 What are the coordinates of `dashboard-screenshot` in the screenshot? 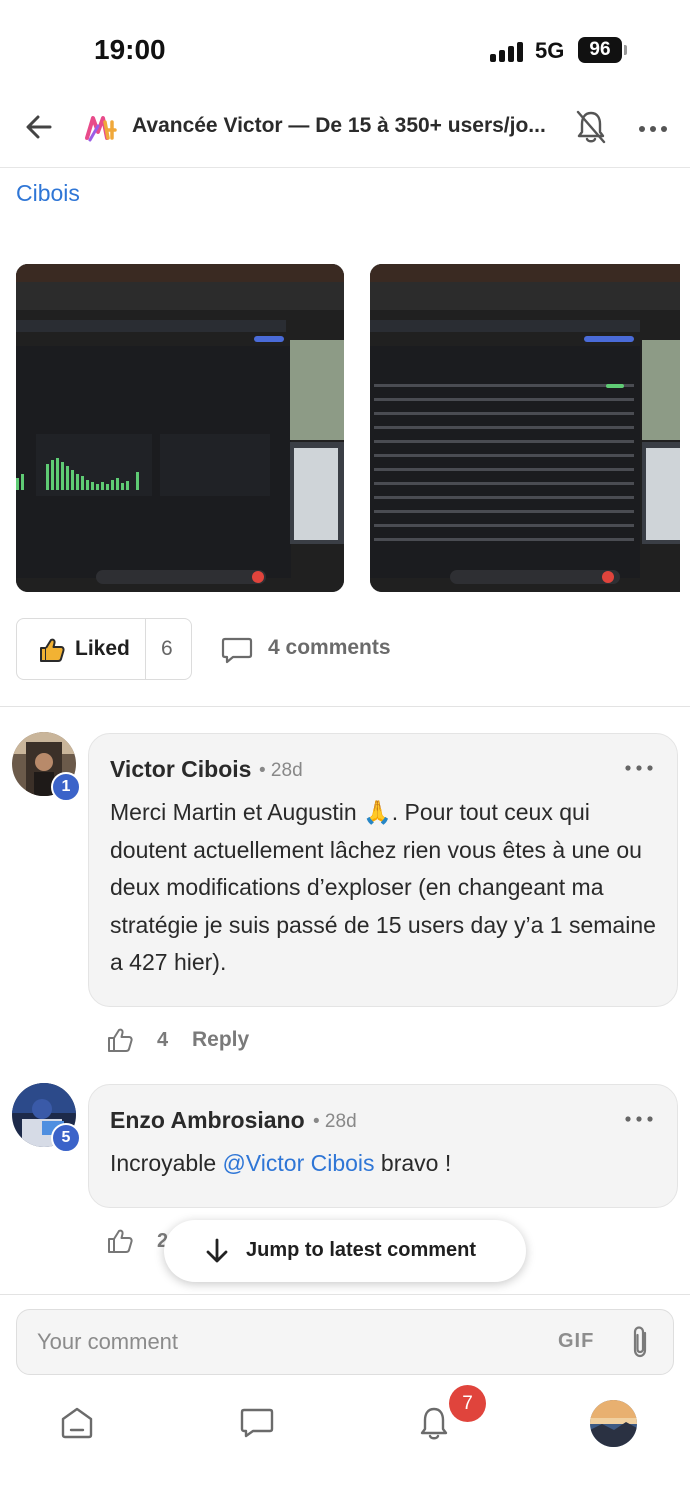 It's located at (180, 428).